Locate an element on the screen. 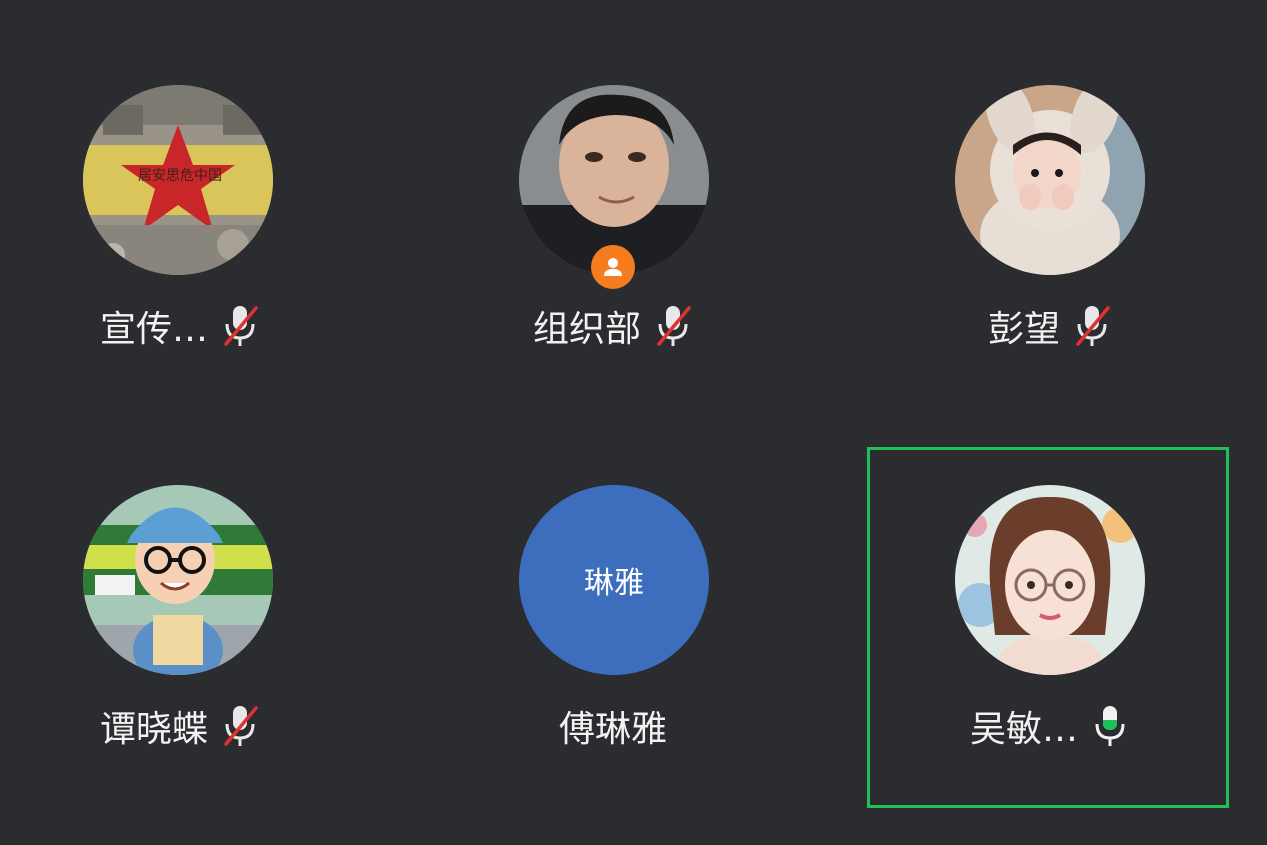 This screenshot has width=1267, height=845. participant-name-row: 傅琳雅 is located at coordinates (613, 726).